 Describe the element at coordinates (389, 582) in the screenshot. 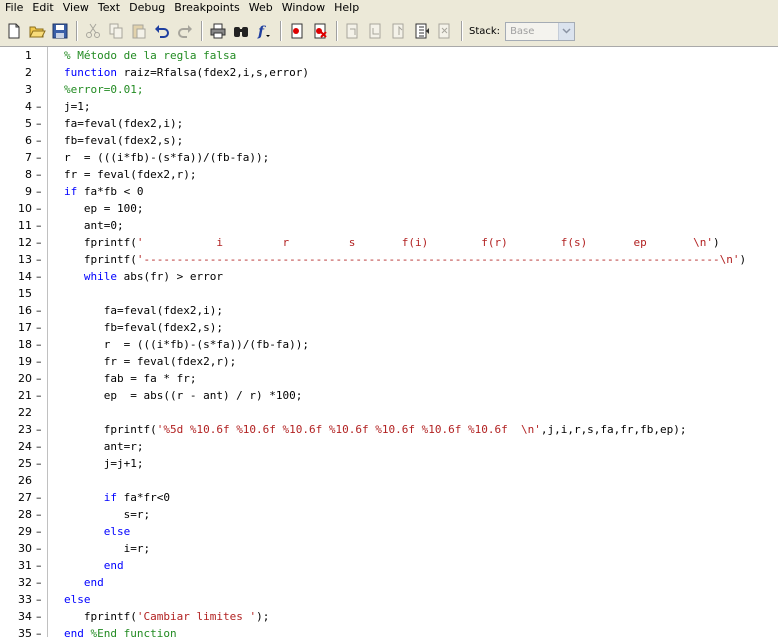

I see `code-line: 32– end` at that location.